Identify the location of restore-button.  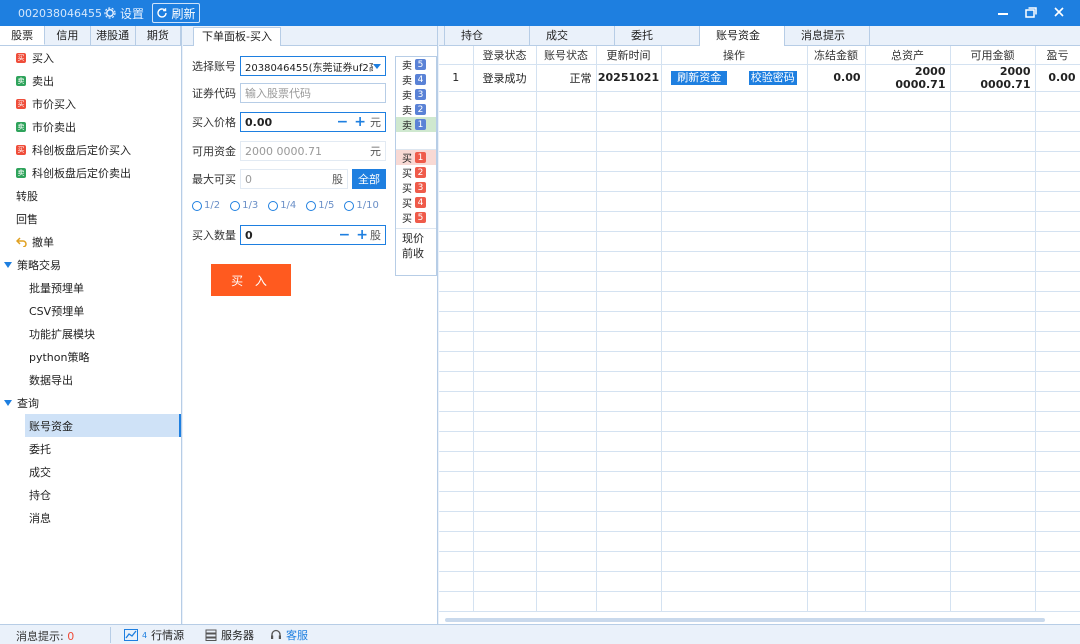
(1031, 12).